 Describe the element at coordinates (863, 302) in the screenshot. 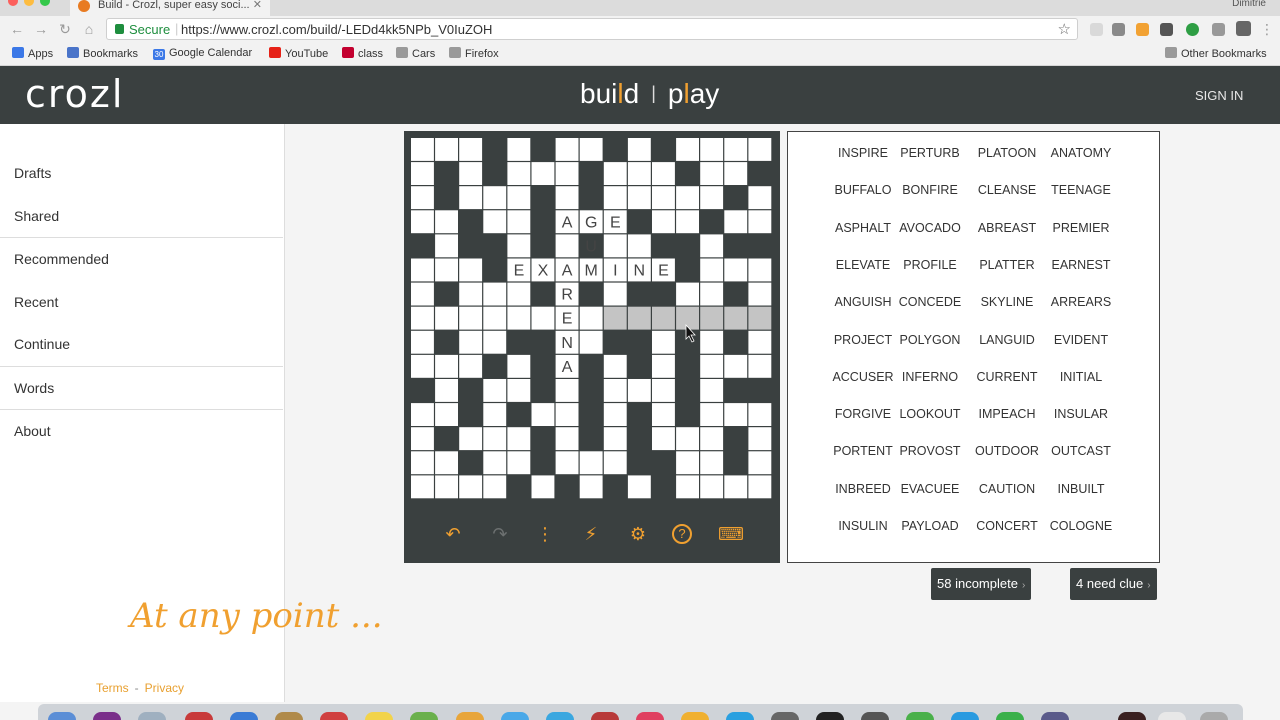

I see `word-item: ANGUISH` at that location.